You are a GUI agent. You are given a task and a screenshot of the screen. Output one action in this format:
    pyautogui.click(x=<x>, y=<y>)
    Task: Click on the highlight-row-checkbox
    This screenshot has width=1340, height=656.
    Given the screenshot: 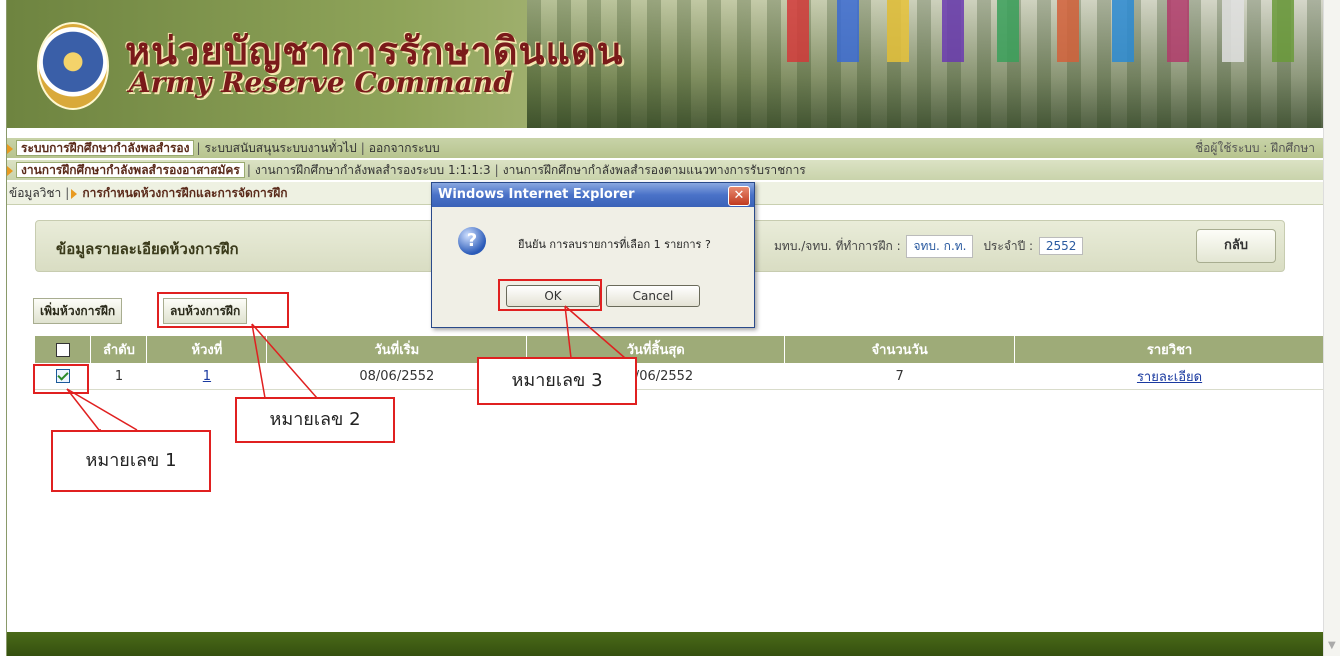 What is the action you would take?
    pyautogui.click(x=61, y=379)
    